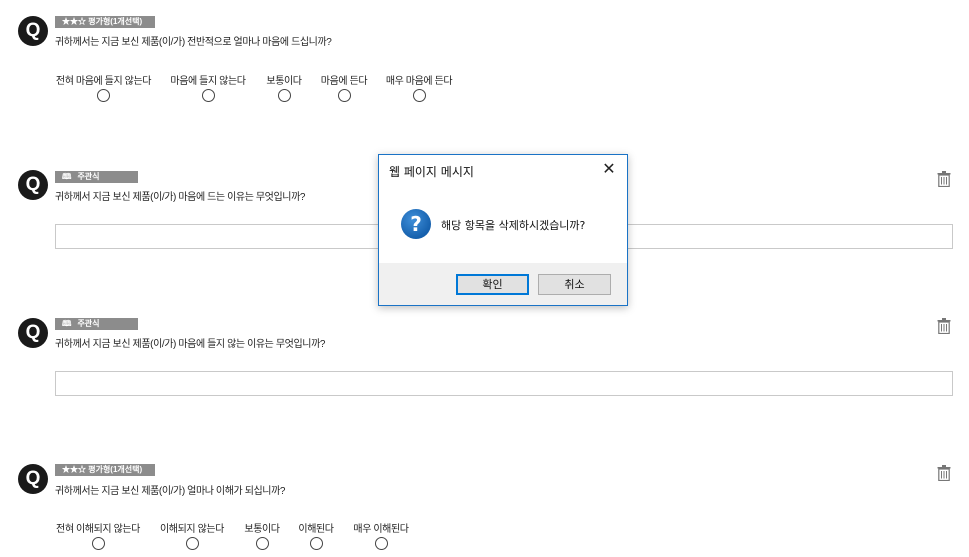  What do you see at coordinates (419, 81) in the screenshot?
I see `option-label: 매우 마음에 든다` at bounding box center [419, 81].